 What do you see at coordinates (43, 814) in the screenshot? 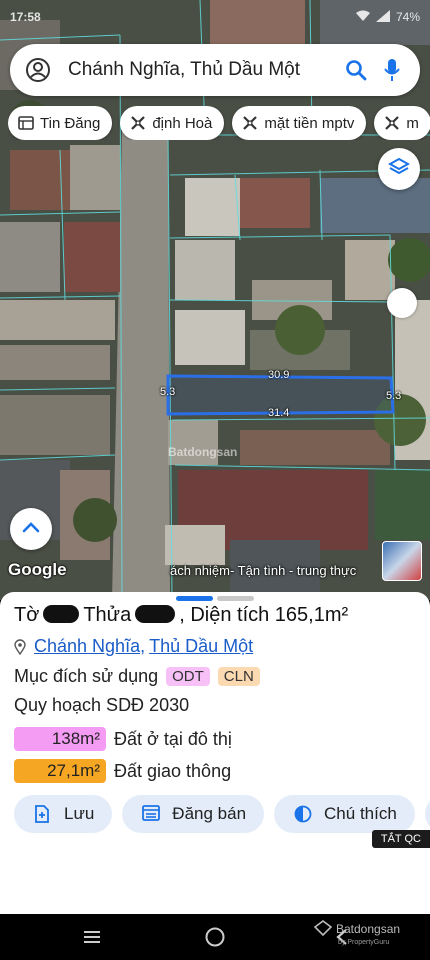
I see `bookmark-add-icon` at bounding box center [43, 814].